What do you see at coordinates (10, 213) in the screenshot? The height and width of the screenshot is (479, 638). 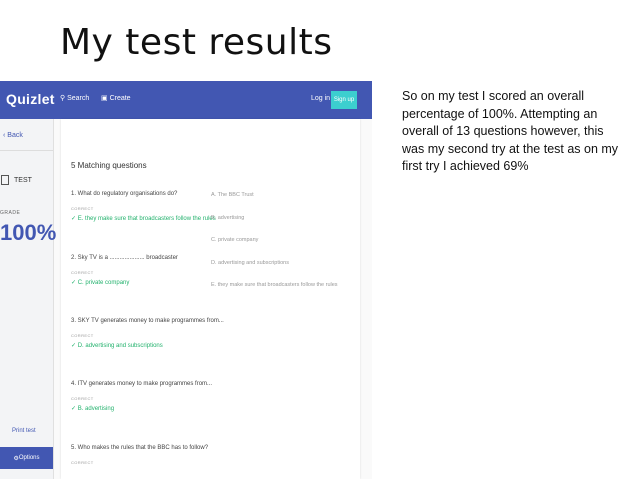 I see `grade-label: GRADE` at bounding box center [10, 213].